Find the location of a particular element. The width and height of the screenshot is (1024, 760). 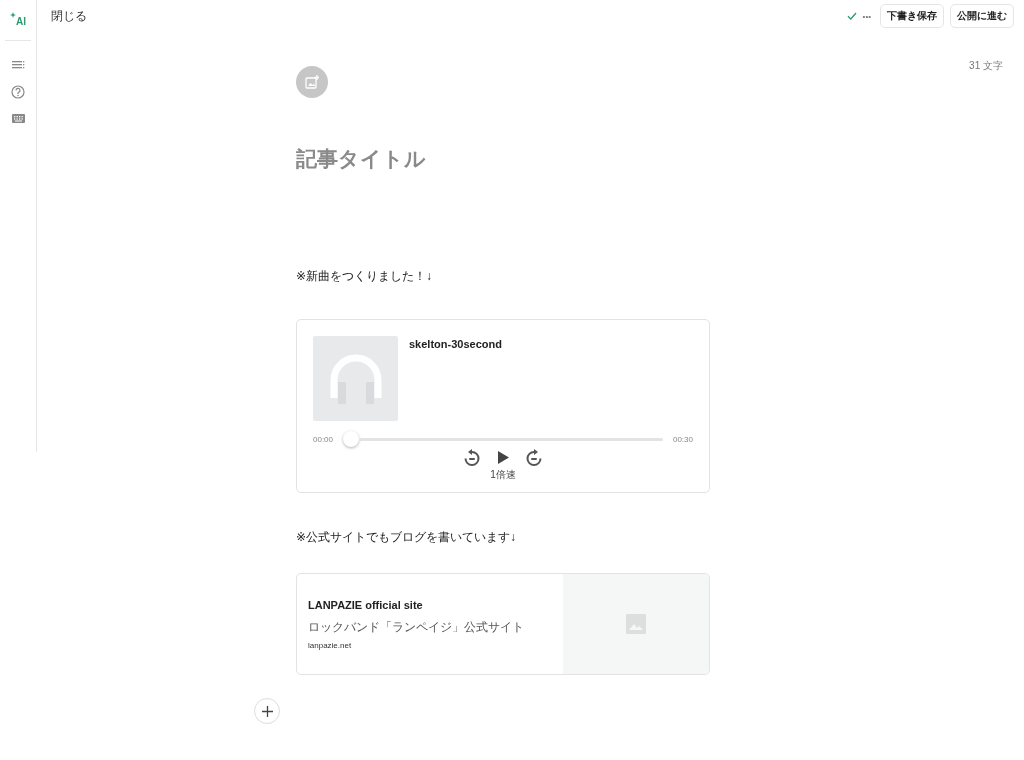

plus-icon is located at coordinates (267, 711).